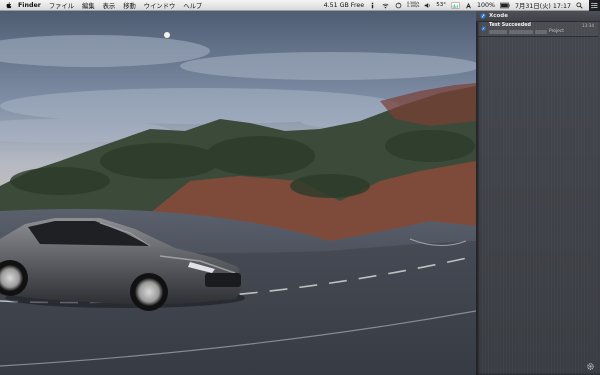 This screenshot has width=600, height=375. What do you see at coordinates (468, 5) in the screenshot?
I see `xcode-menu-icon` at bounding box center [468, 5].